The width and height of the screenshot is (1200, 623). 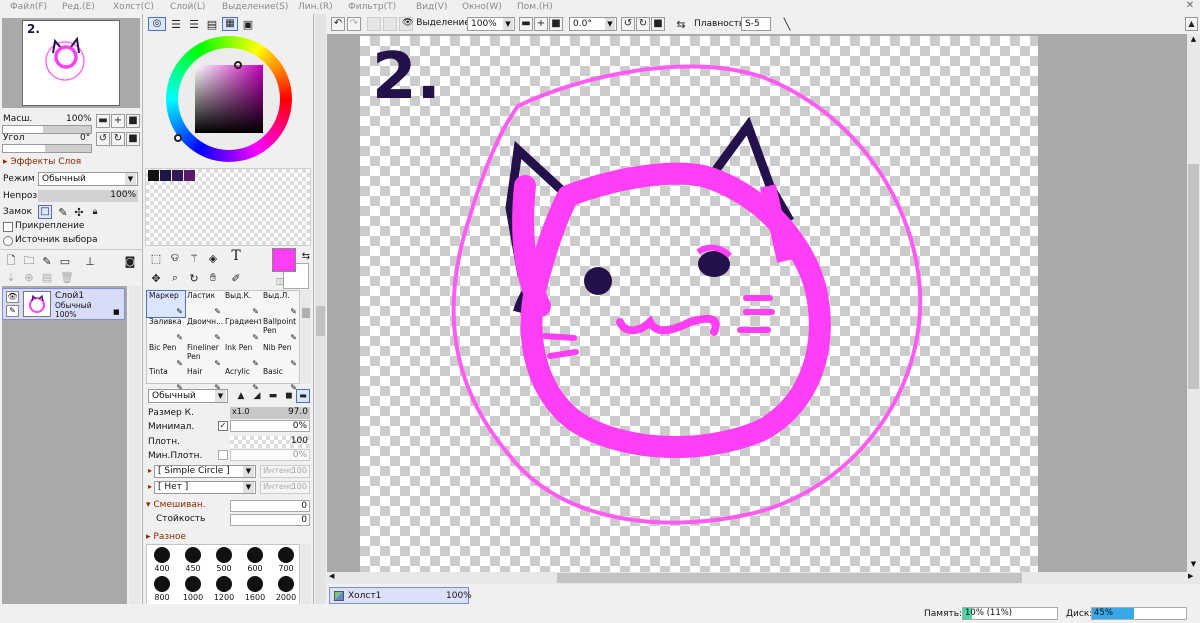 I want to click on min-size-slider: 0%, so click(x=270, y=426).